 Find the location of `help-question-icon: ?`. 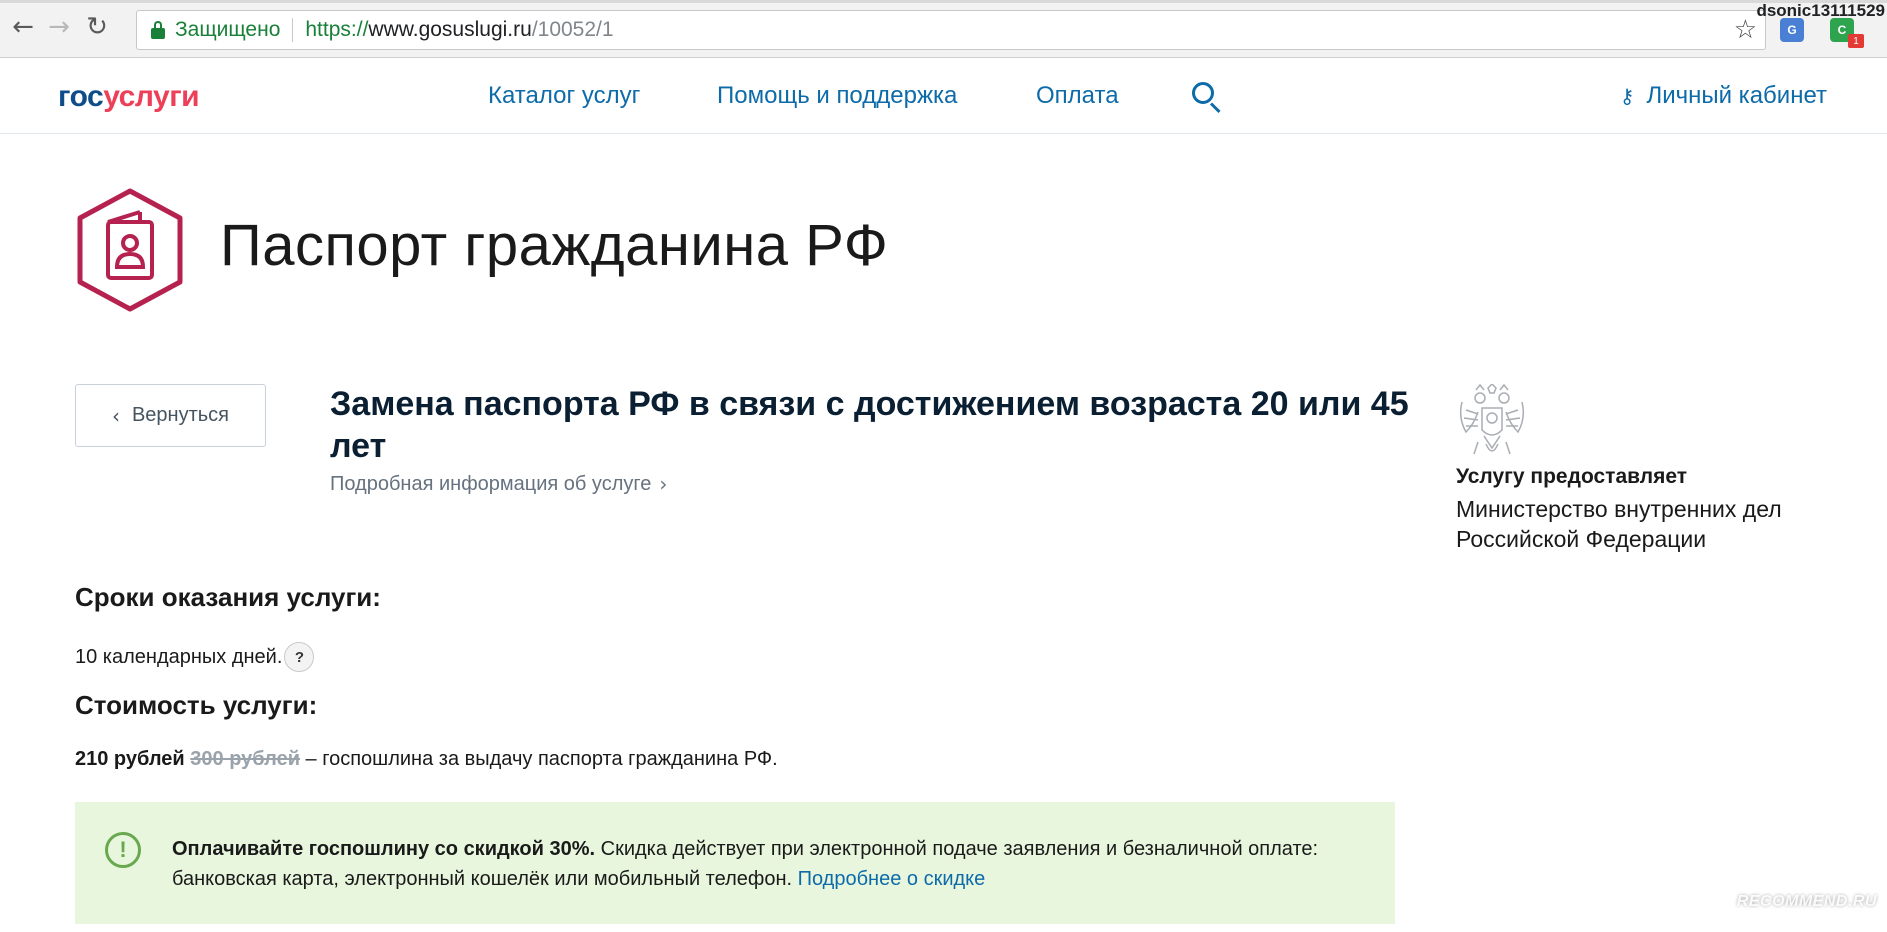

help-question-icon: ? is located at coordinates (299, 657).